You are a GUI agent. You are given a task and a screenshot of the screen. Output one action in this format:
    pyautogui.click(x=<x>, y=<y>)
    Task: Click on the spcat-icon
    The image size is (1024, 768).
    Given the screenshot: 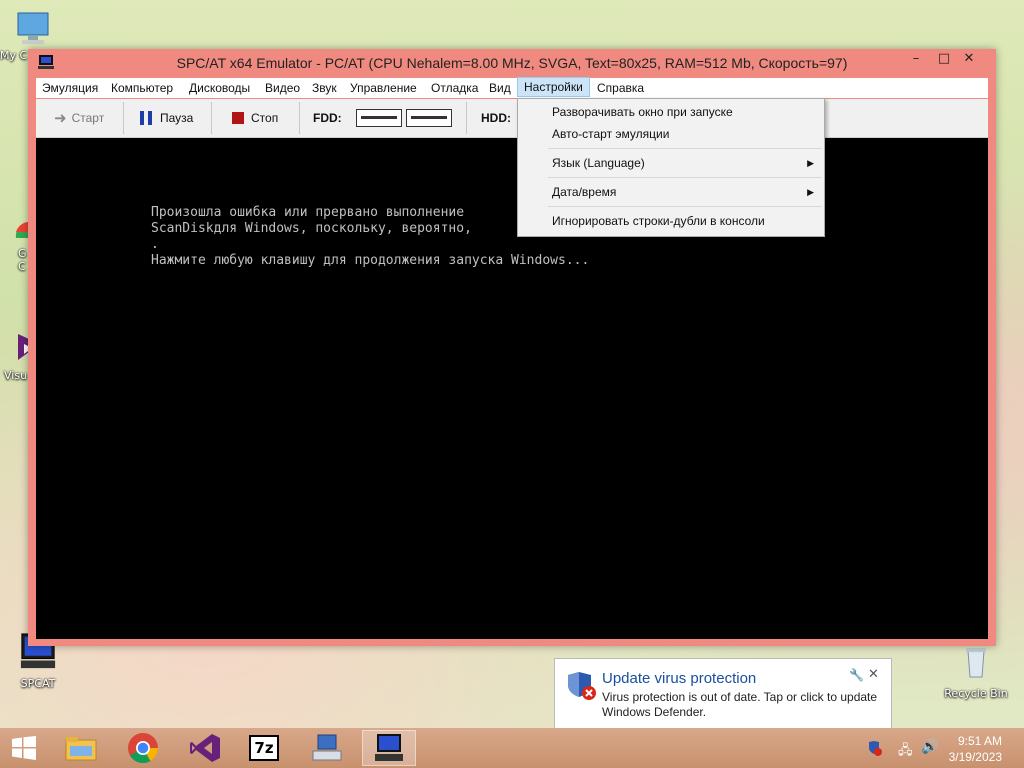 What is the action you would take?
    pyautogui.click(x=389, y=747)
    